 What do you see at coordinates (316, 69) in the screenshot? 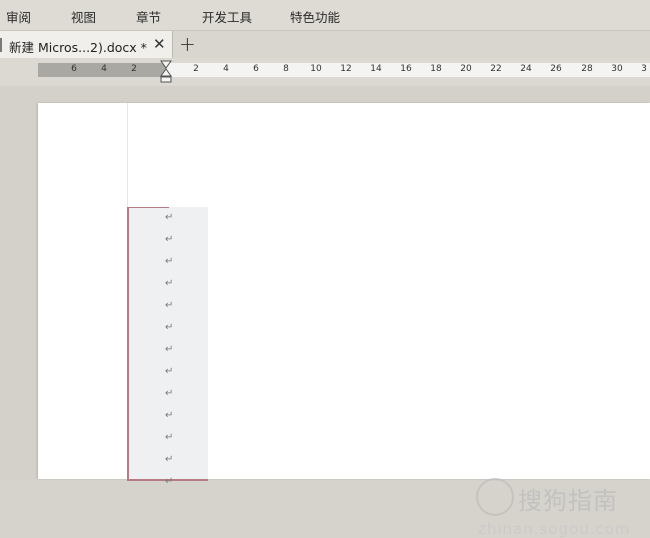
I see `ruler-number: 10` at bounding box center [316, 69].